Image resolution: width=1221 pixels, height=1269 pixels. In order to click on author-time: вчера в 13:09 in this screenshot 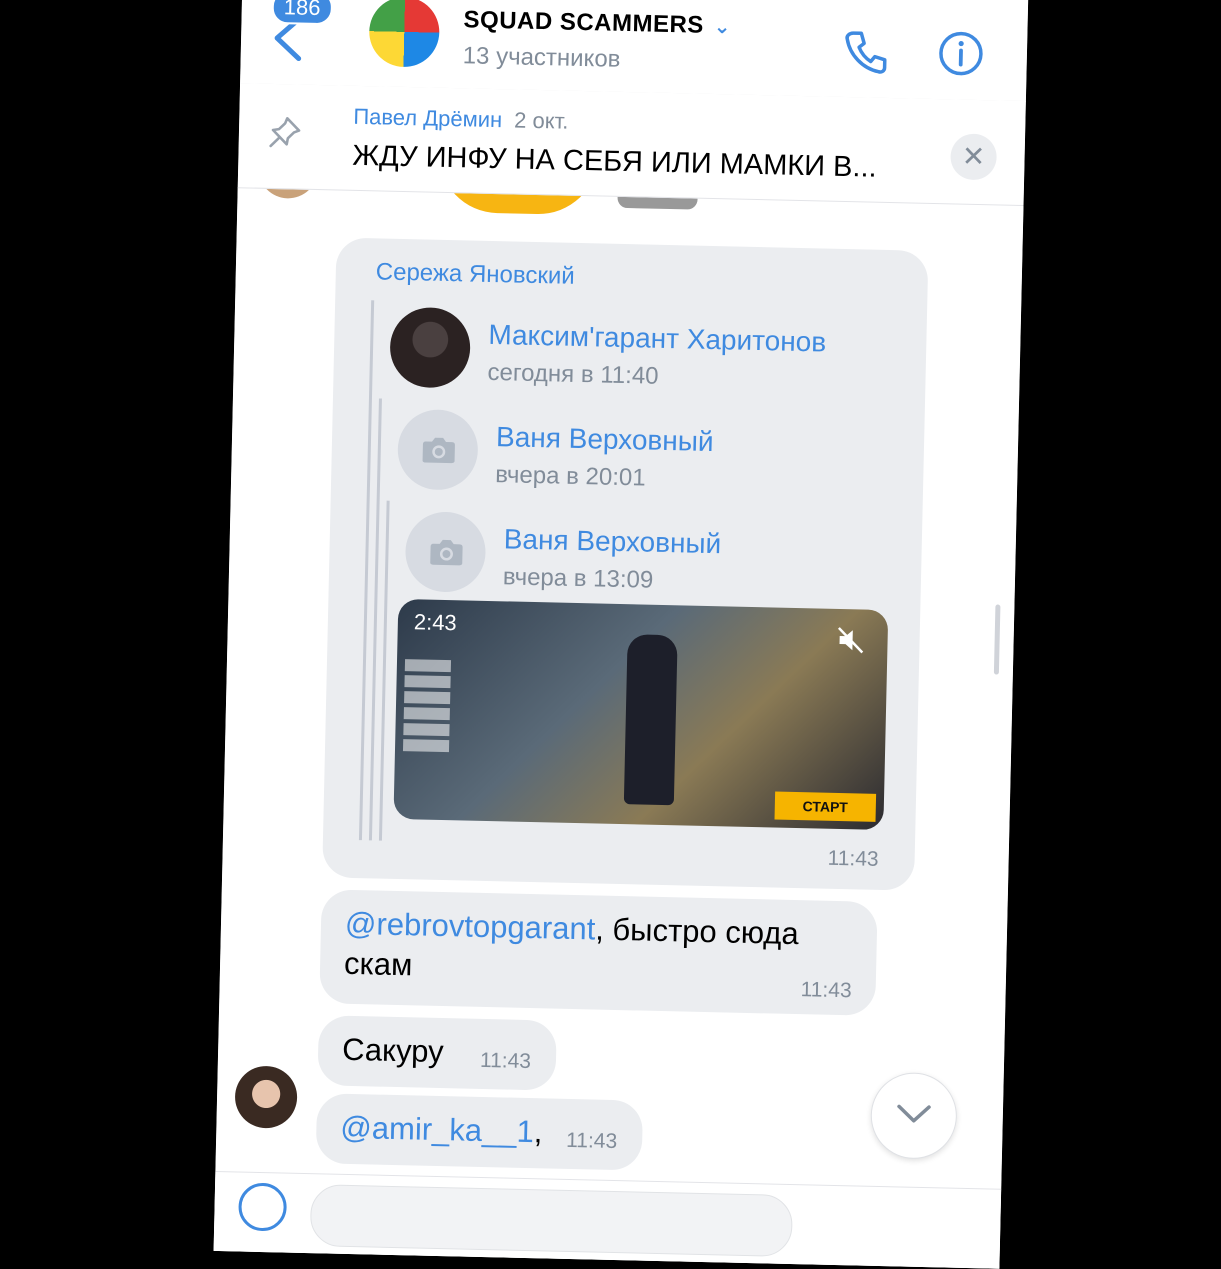, I will do `click(578, 578)`.